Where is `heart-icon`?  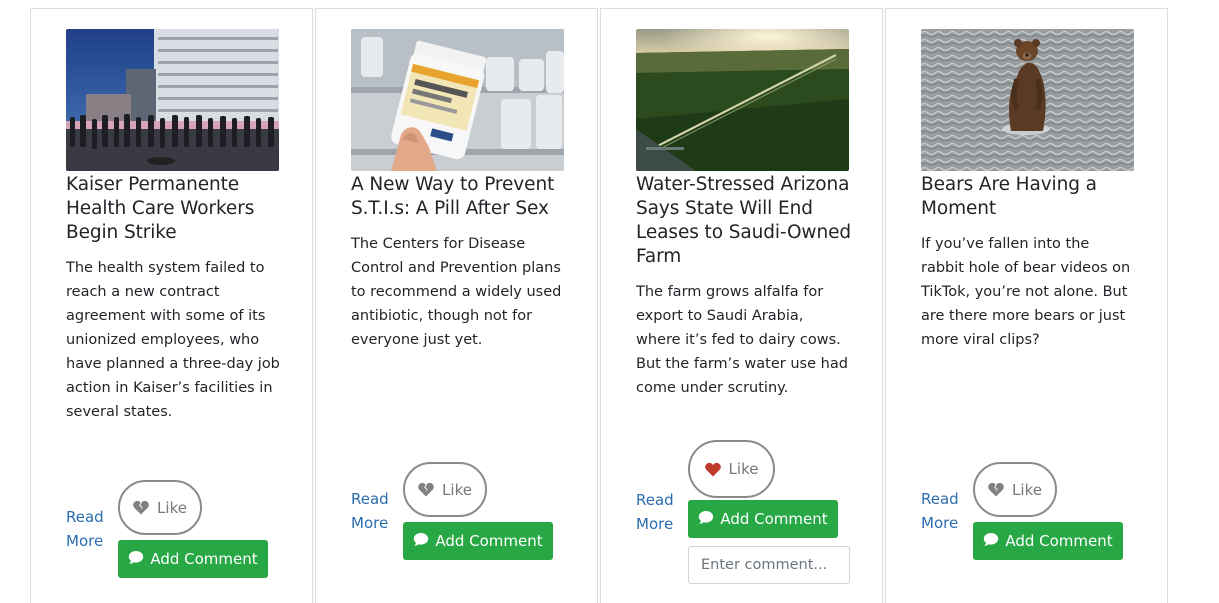
heart-icon is located at coordinates (712, 469).